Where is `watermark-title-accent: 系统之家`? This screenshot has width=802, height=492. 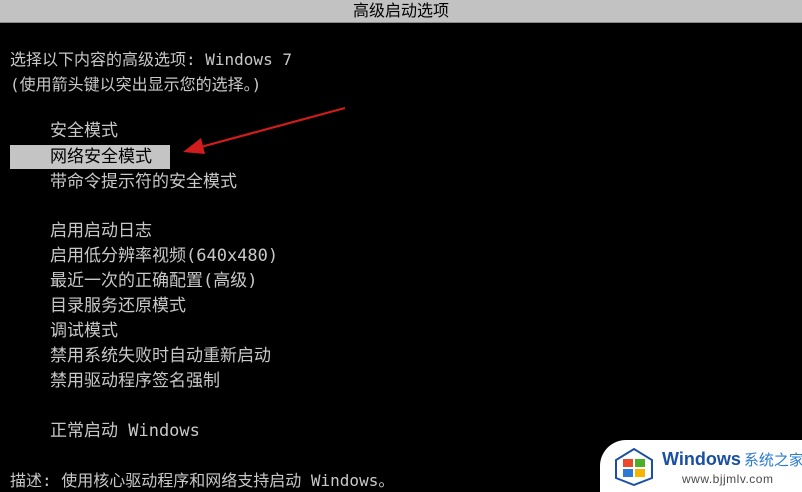 watermark-title-accent: 系统之家 is located at coordinates (772, 460).